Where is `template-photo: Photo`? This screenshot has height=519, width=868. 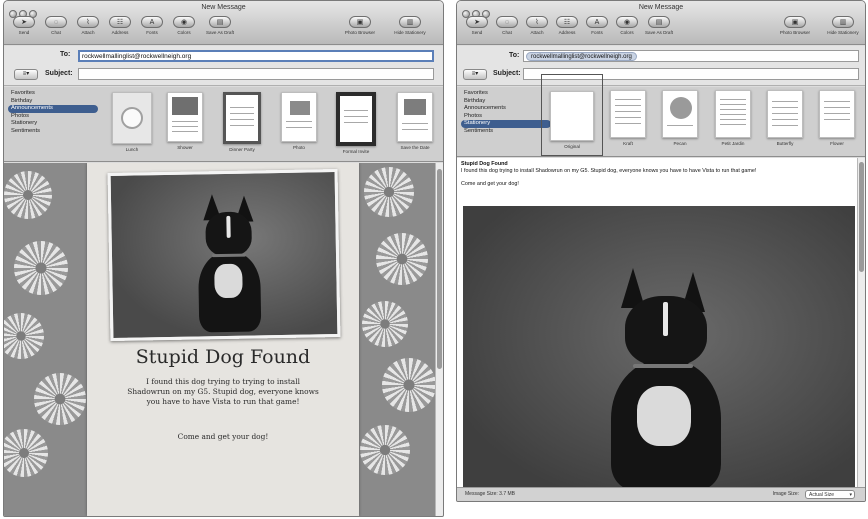 template-photo: Photo is located at coordinates (299, 121).